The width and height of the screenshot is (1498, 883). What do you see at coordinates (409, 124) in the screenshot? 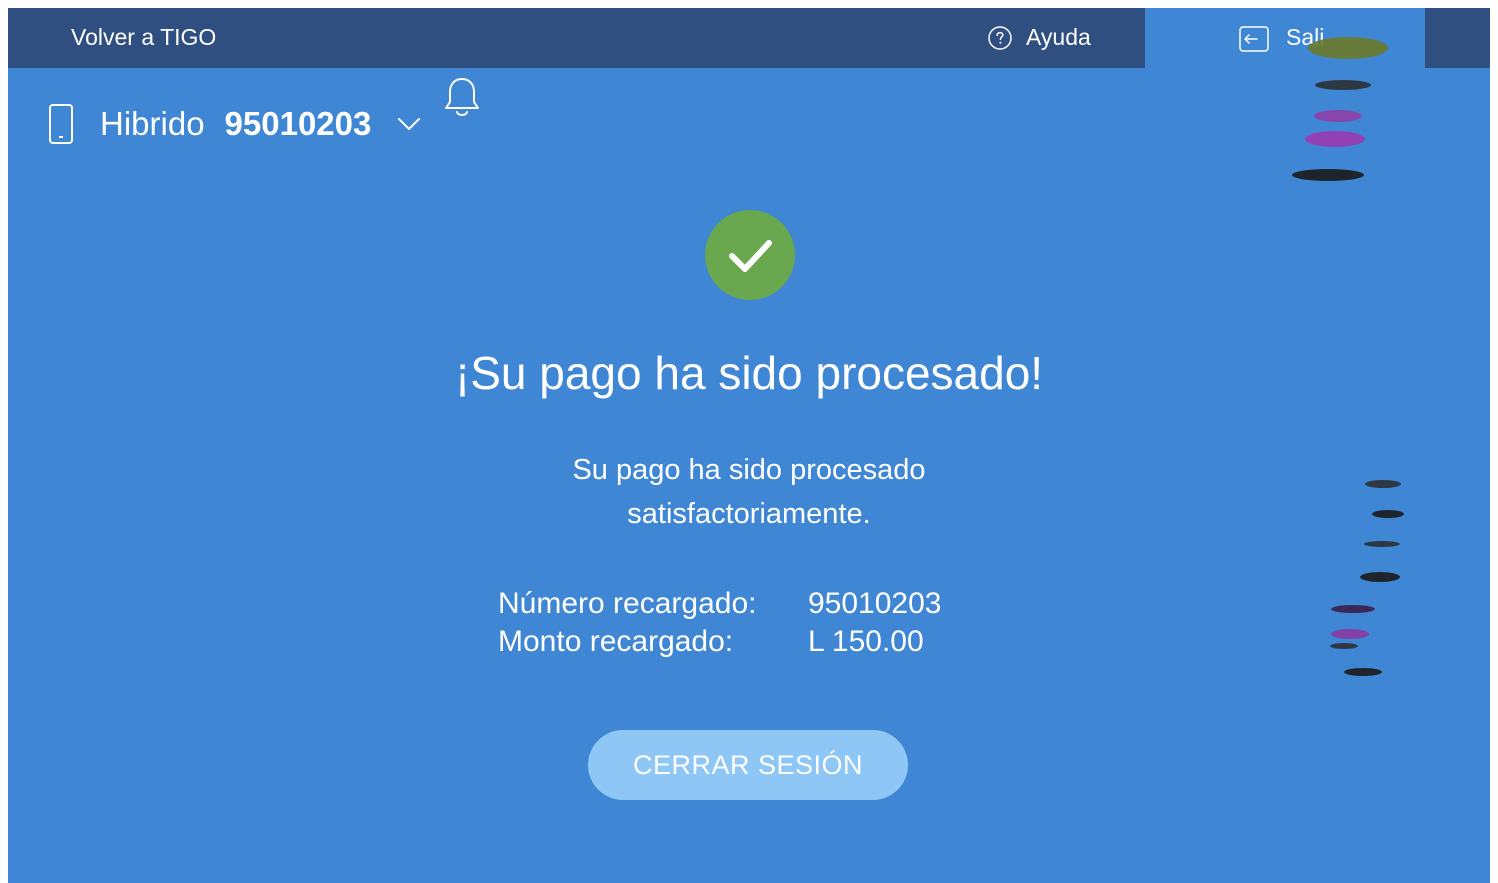
I see `chevron-down-icon` at bounding box center [409, 124].